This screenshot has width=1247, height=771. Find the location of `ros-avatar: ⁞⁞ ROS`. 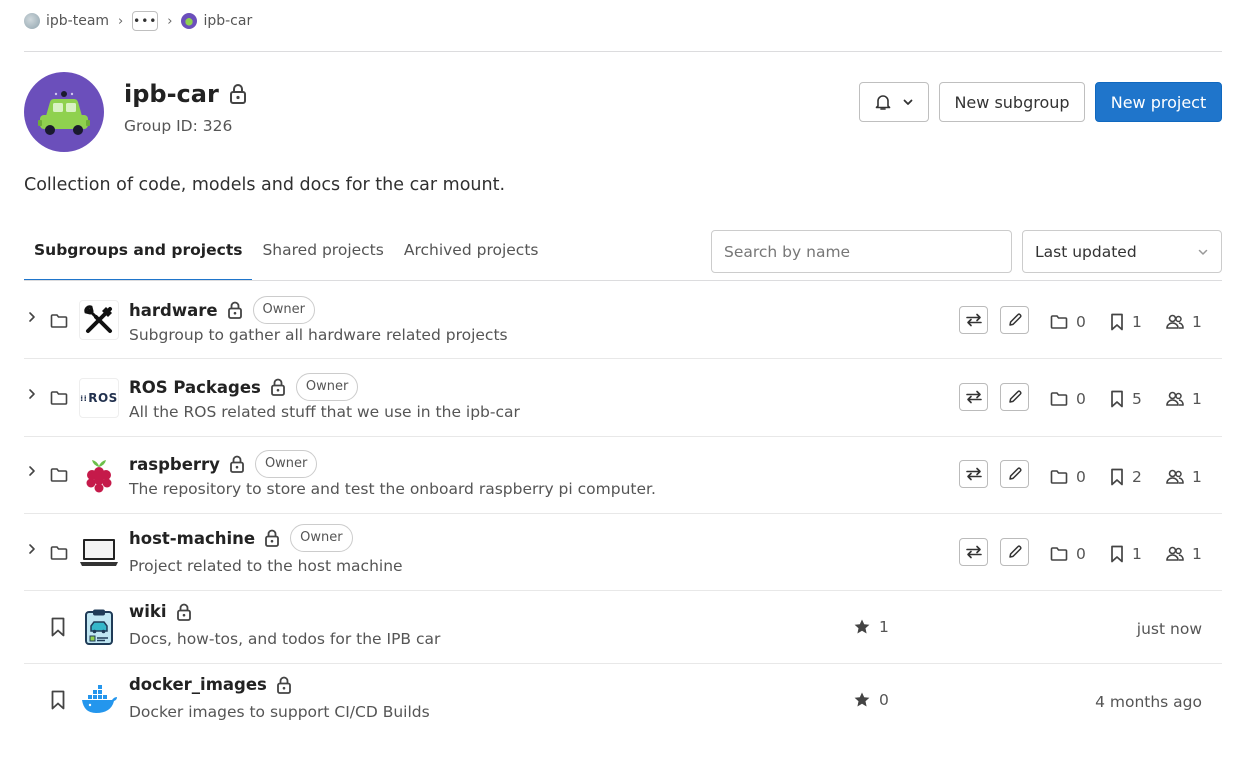

ros-avatar: ⁞⁞ ROS is located at coordinates (99, 398).